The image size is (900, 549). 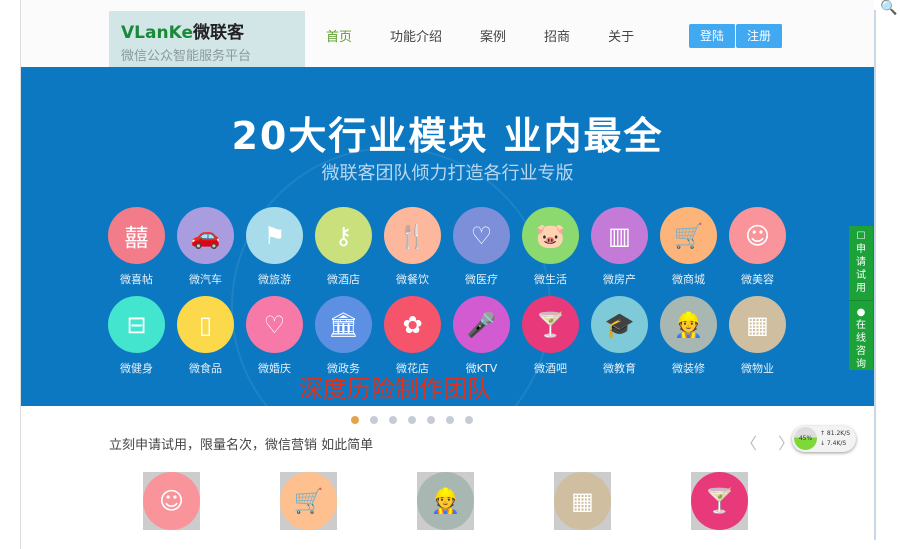 What do you see at coordinates (339, 35) in the screenshot?
I see `nav-home: 首页` at bounding box center [339, 35].